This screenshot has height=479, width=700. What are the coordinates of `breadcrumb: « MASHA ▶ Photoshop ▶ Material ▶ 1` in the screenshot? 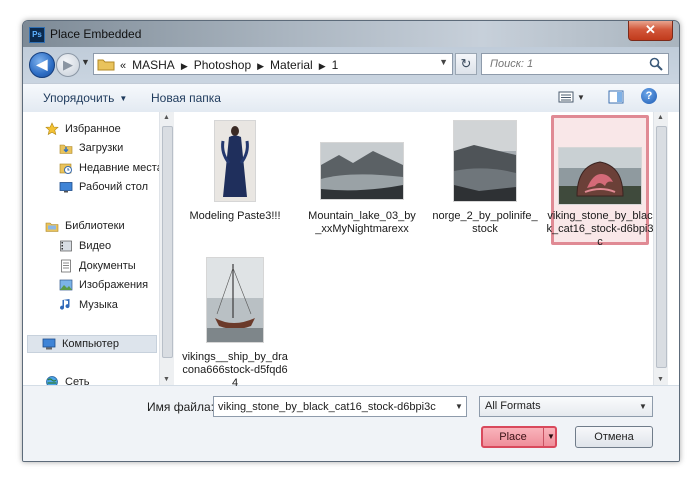 It's located at (229, 65).